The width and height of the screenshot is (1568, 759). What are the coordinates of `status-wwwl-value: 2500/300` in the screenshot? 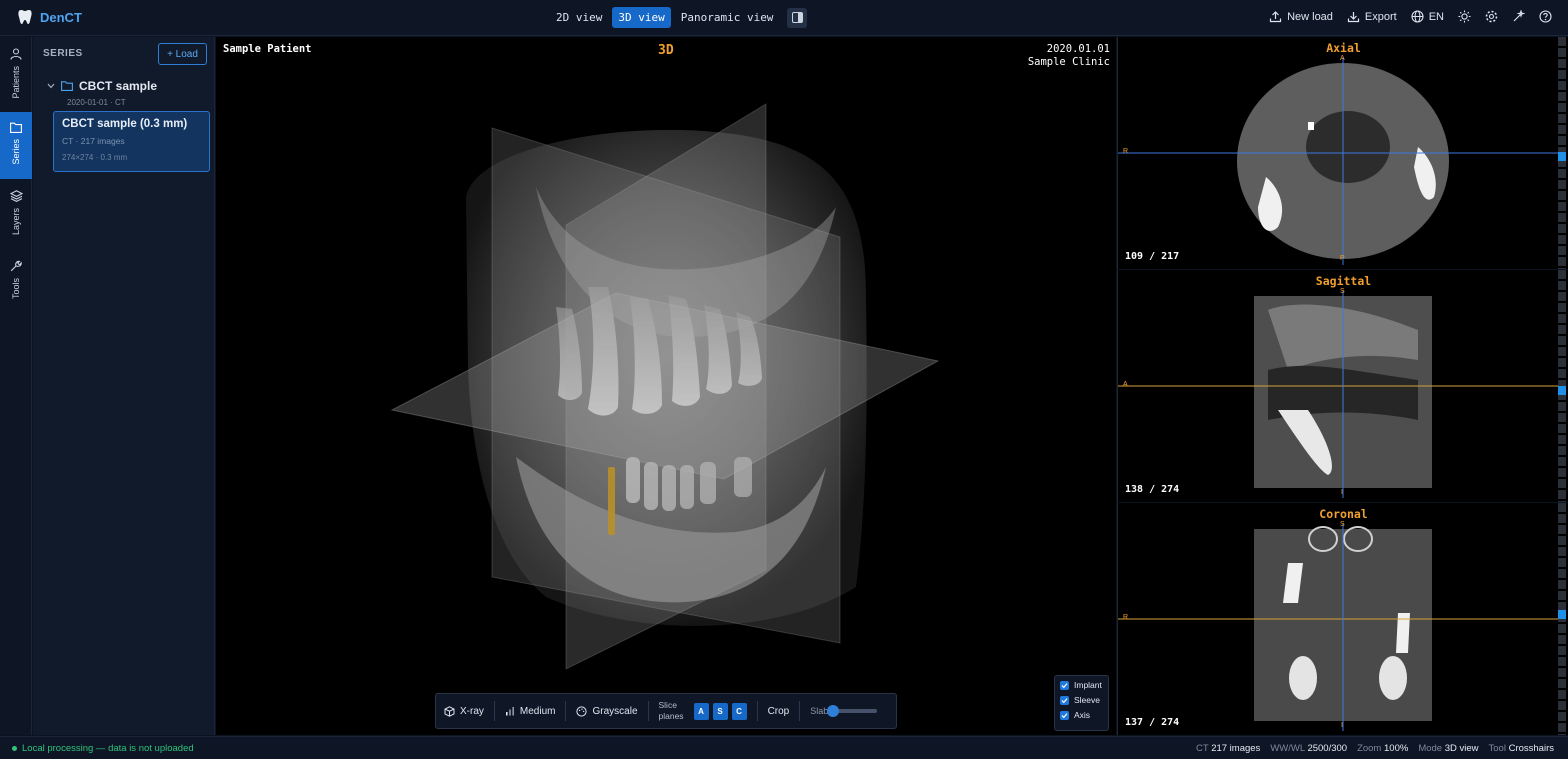 It's located at (1327, 748).